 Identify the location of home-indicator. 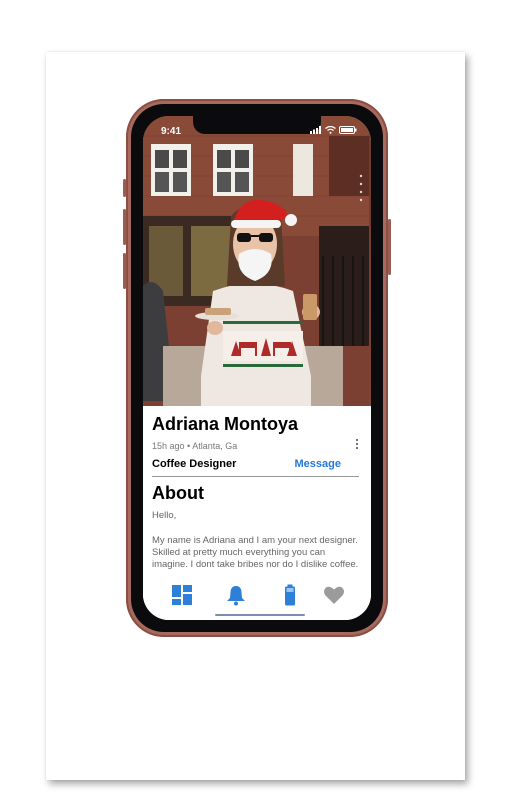
(260, 615).